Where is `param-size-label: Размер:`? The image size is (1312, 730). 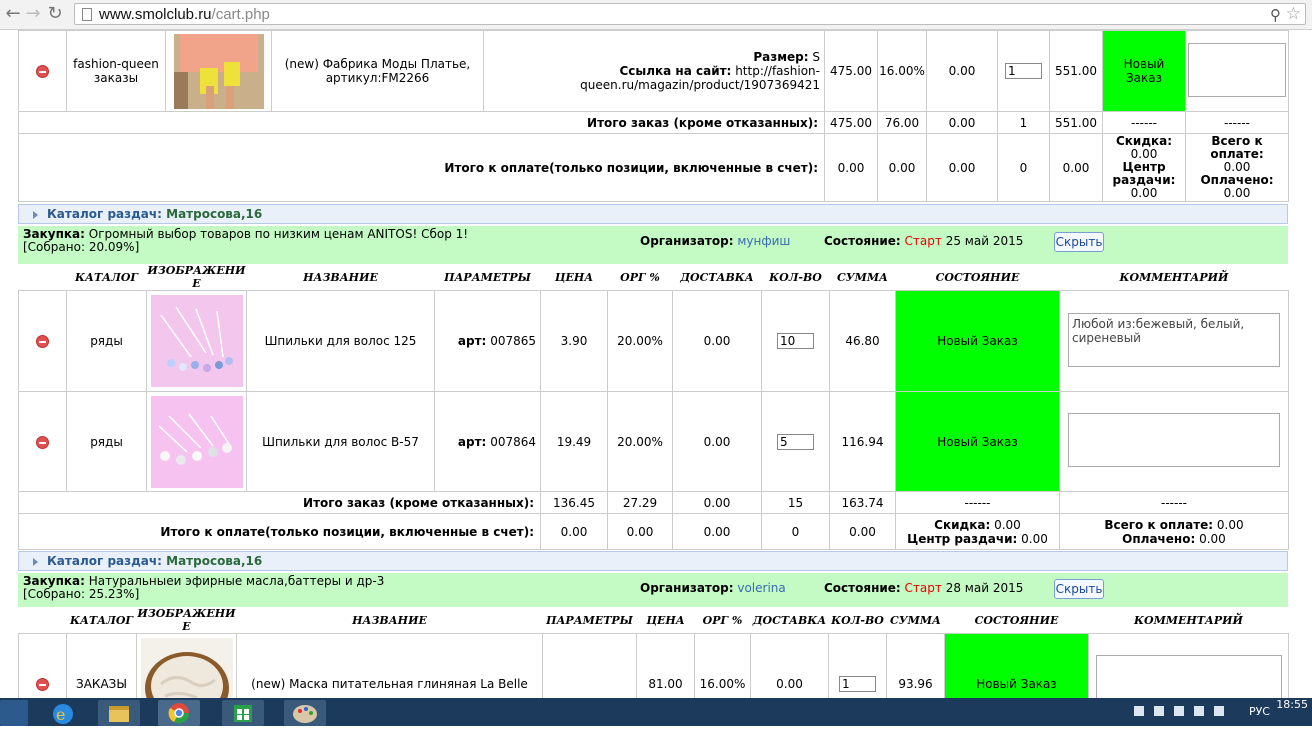 param-size-label: Размер: is located at coordinates (781, 57).